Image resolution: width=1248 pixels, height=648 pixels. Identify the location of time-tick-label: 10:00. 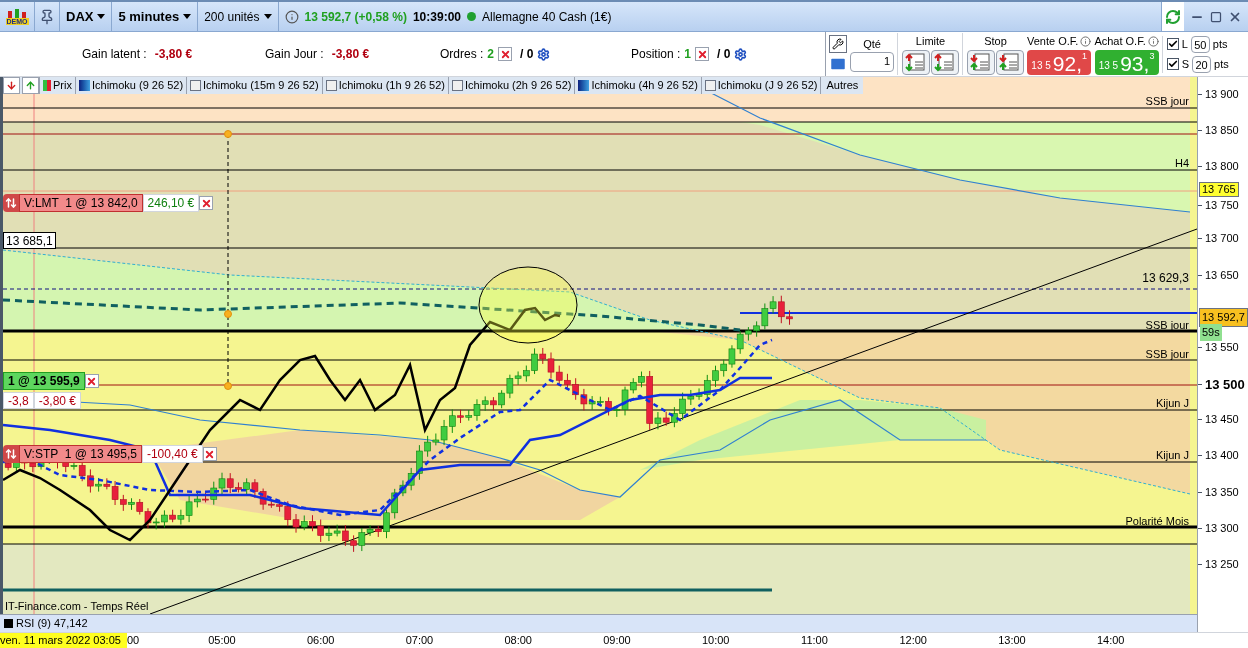
(715, 640).